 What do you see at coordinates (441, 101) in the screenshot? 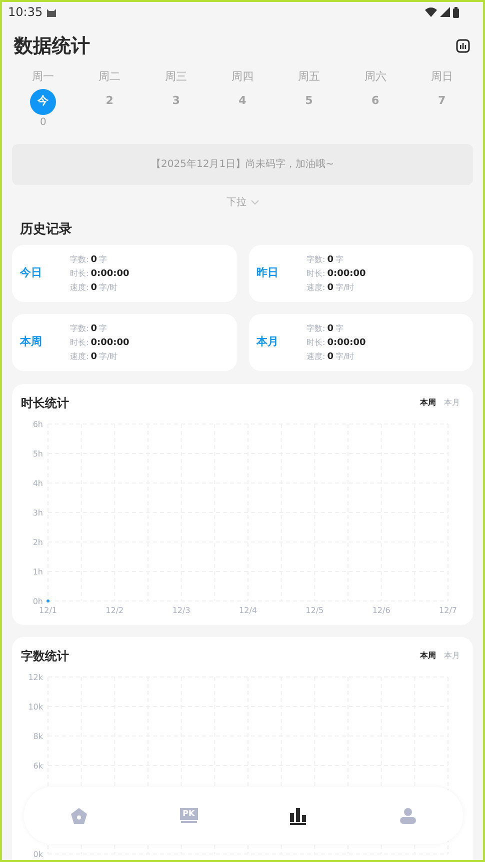
I see `date-button: 7` at bounding box center [441, 101].